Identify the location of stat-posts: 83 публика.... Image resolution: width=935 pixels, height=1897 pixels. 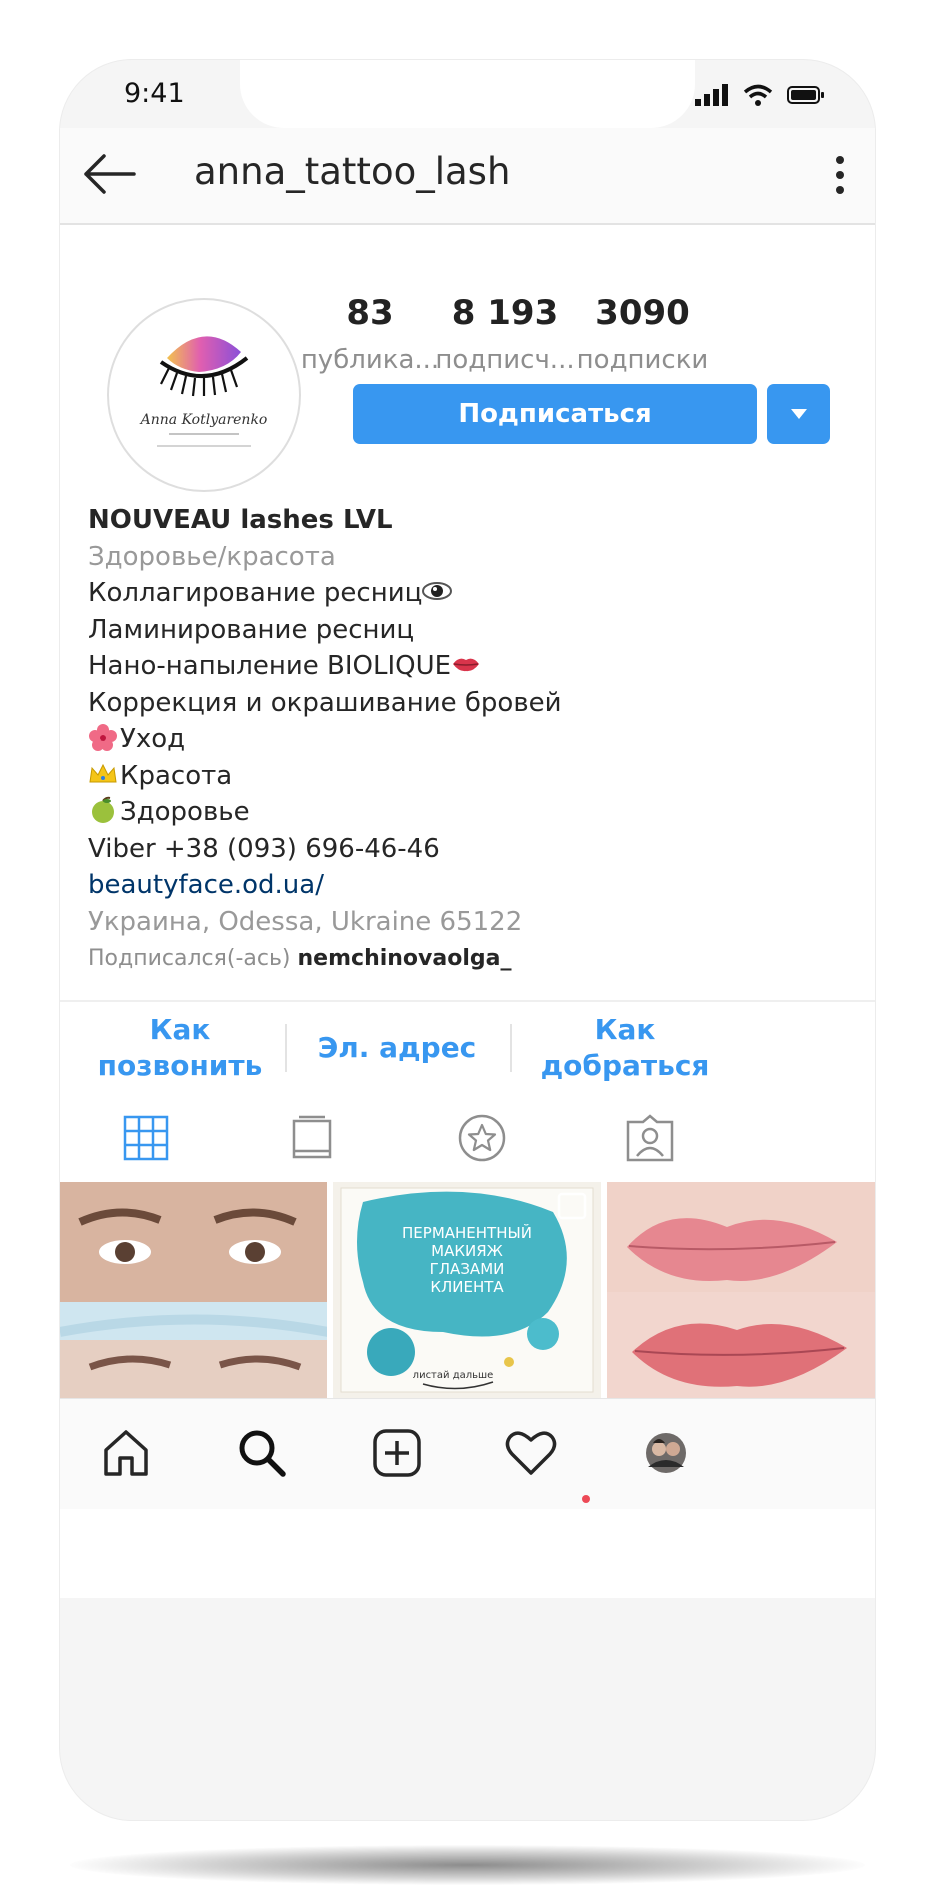
(370, 334).